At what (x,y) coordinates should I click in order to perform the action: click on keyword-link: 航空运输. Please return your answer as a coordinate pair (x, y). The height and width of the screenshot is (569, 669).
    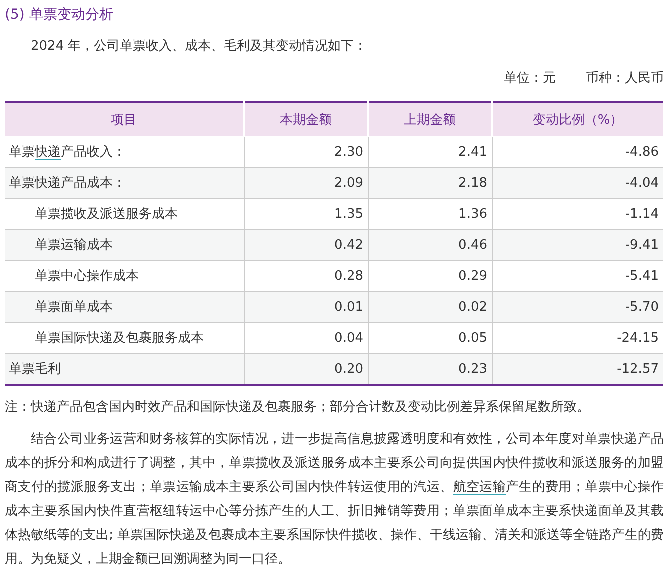
    Looking at the image, I should click on (479, 487).